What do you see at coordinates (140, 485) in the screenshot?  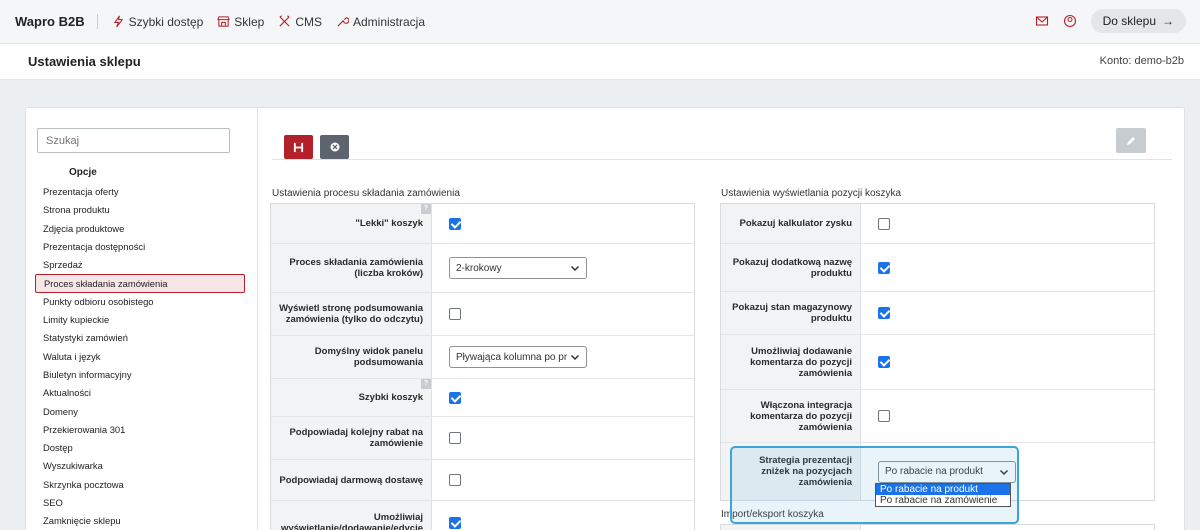 I see `sidebar-item: Skrzynka pocztowa` at bounding box center [140, 485].